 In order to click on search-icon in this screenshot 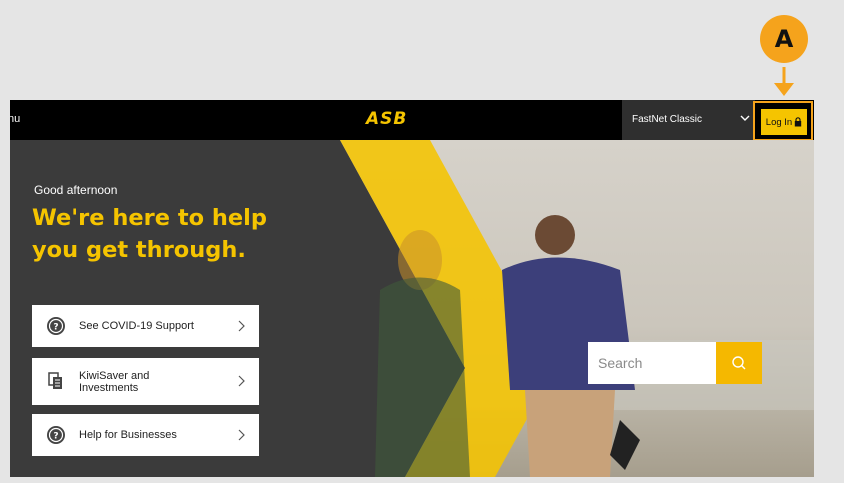, I will do `click(739, 363)`.